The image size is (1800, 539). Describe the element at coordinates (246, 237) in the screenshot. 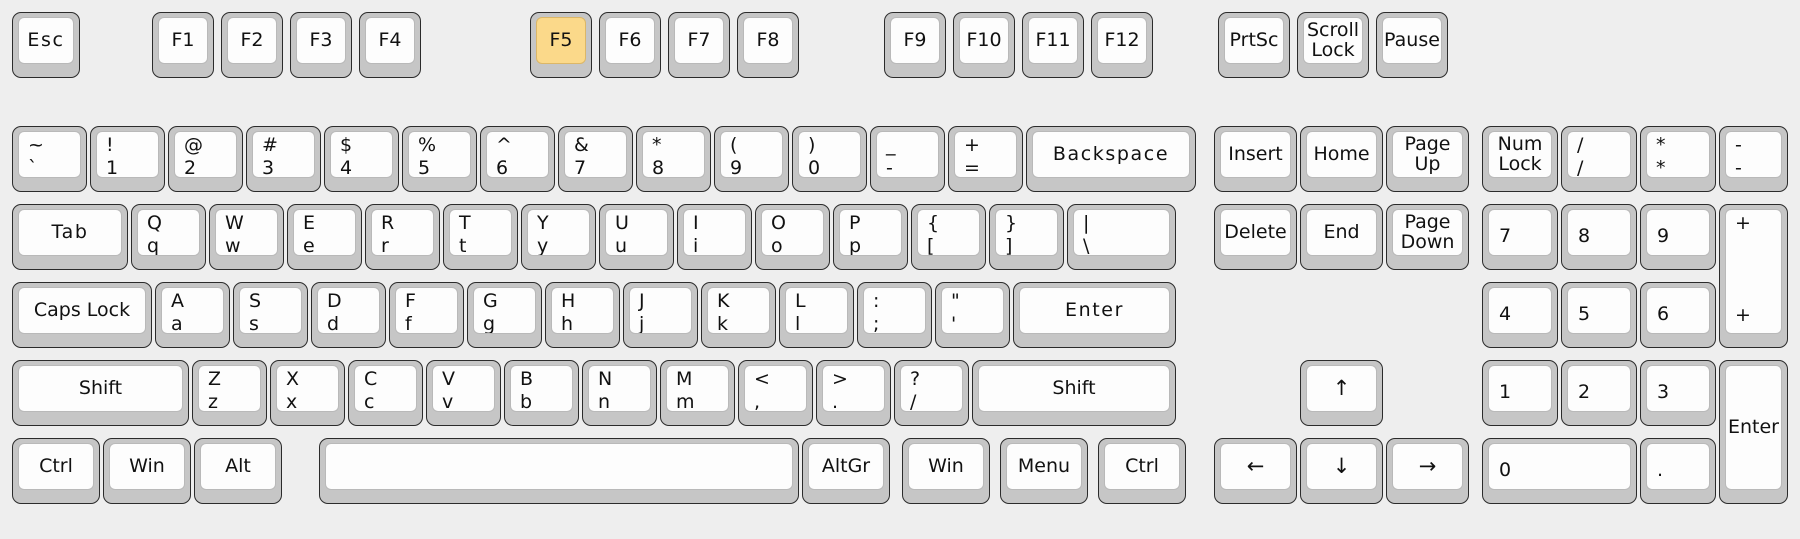

I see `key-w: W w` at that location.